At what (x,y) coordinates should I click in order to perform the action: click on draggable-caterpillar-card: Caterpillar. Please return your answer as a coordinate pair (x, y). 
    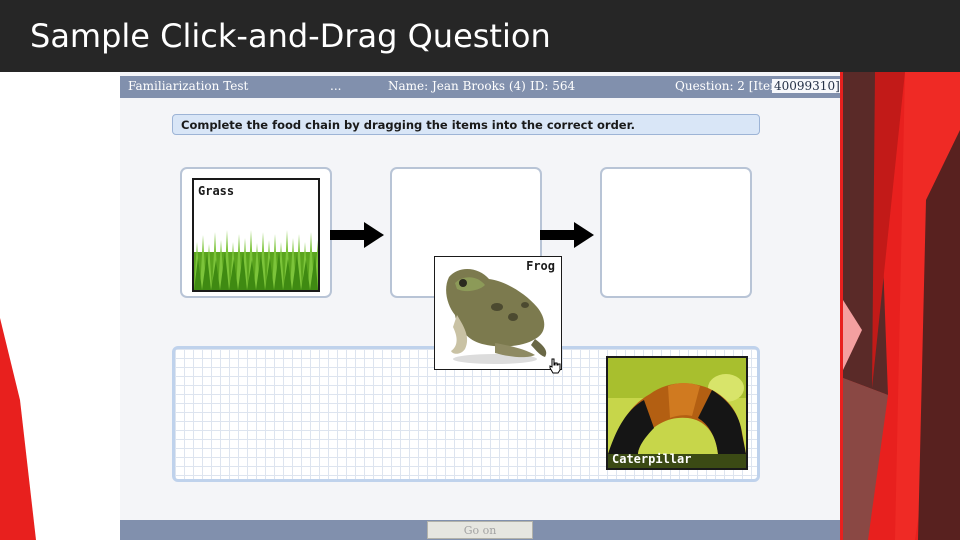
    Looking at the image, I should click on (677, 413).